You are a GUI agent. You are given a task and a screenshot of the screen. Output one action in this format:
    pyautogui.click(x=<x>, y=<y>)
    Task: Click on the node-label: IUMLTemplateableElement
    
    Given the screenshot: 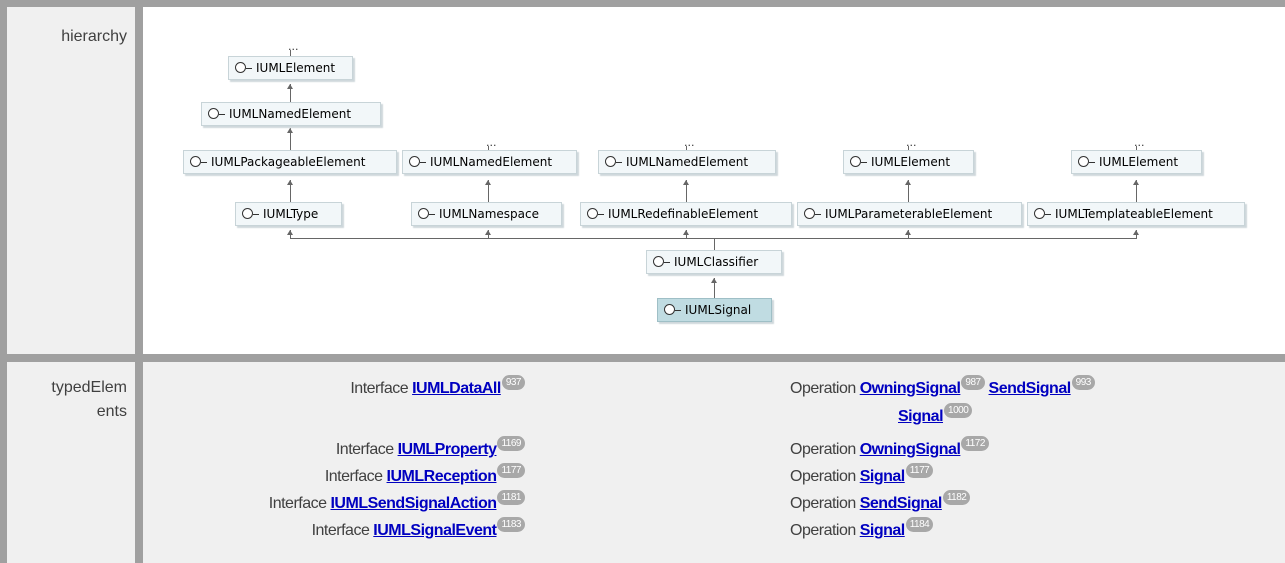 What is the action you would take?
    pyautogui.click(x=1134, y=214)
    